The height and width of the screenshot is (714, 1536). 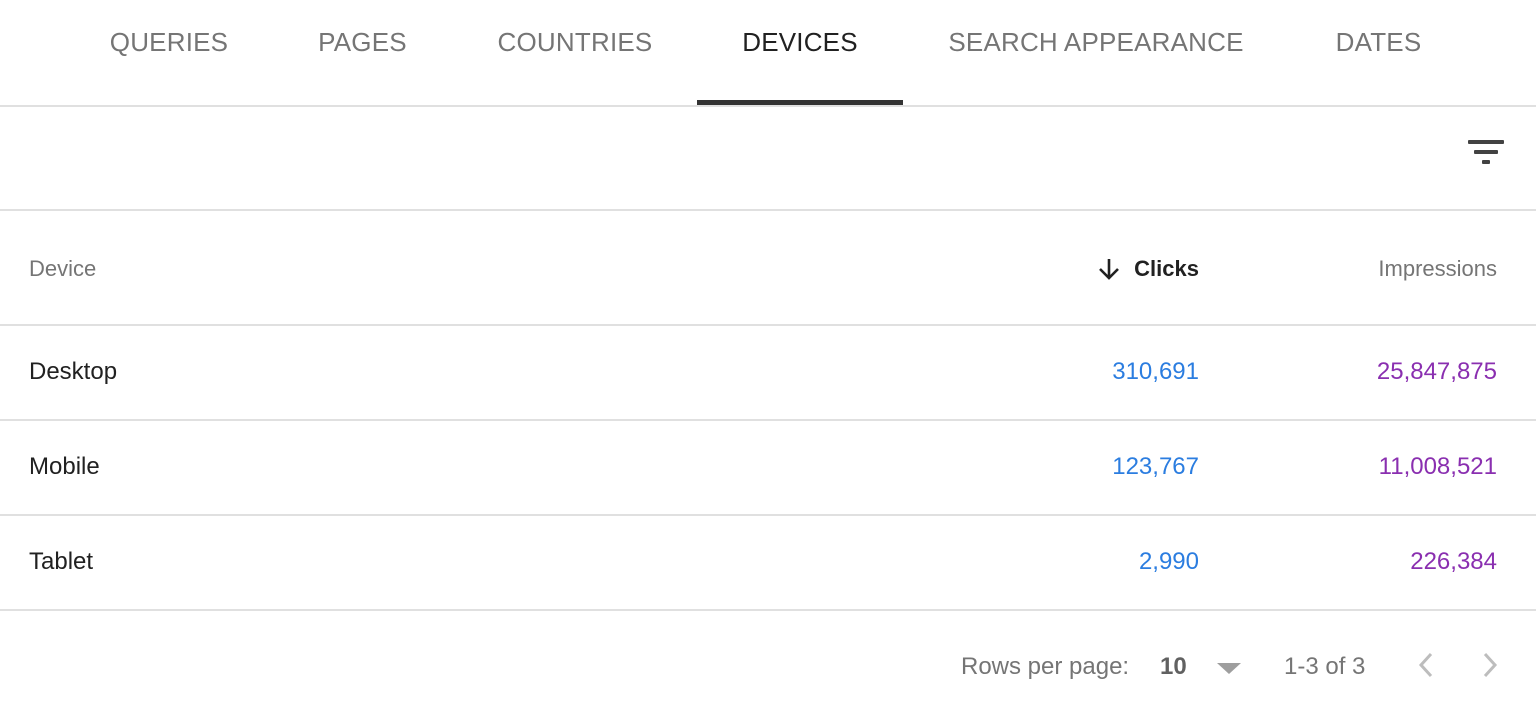 I want to click on filter-button, so click(x=1486, y=158).